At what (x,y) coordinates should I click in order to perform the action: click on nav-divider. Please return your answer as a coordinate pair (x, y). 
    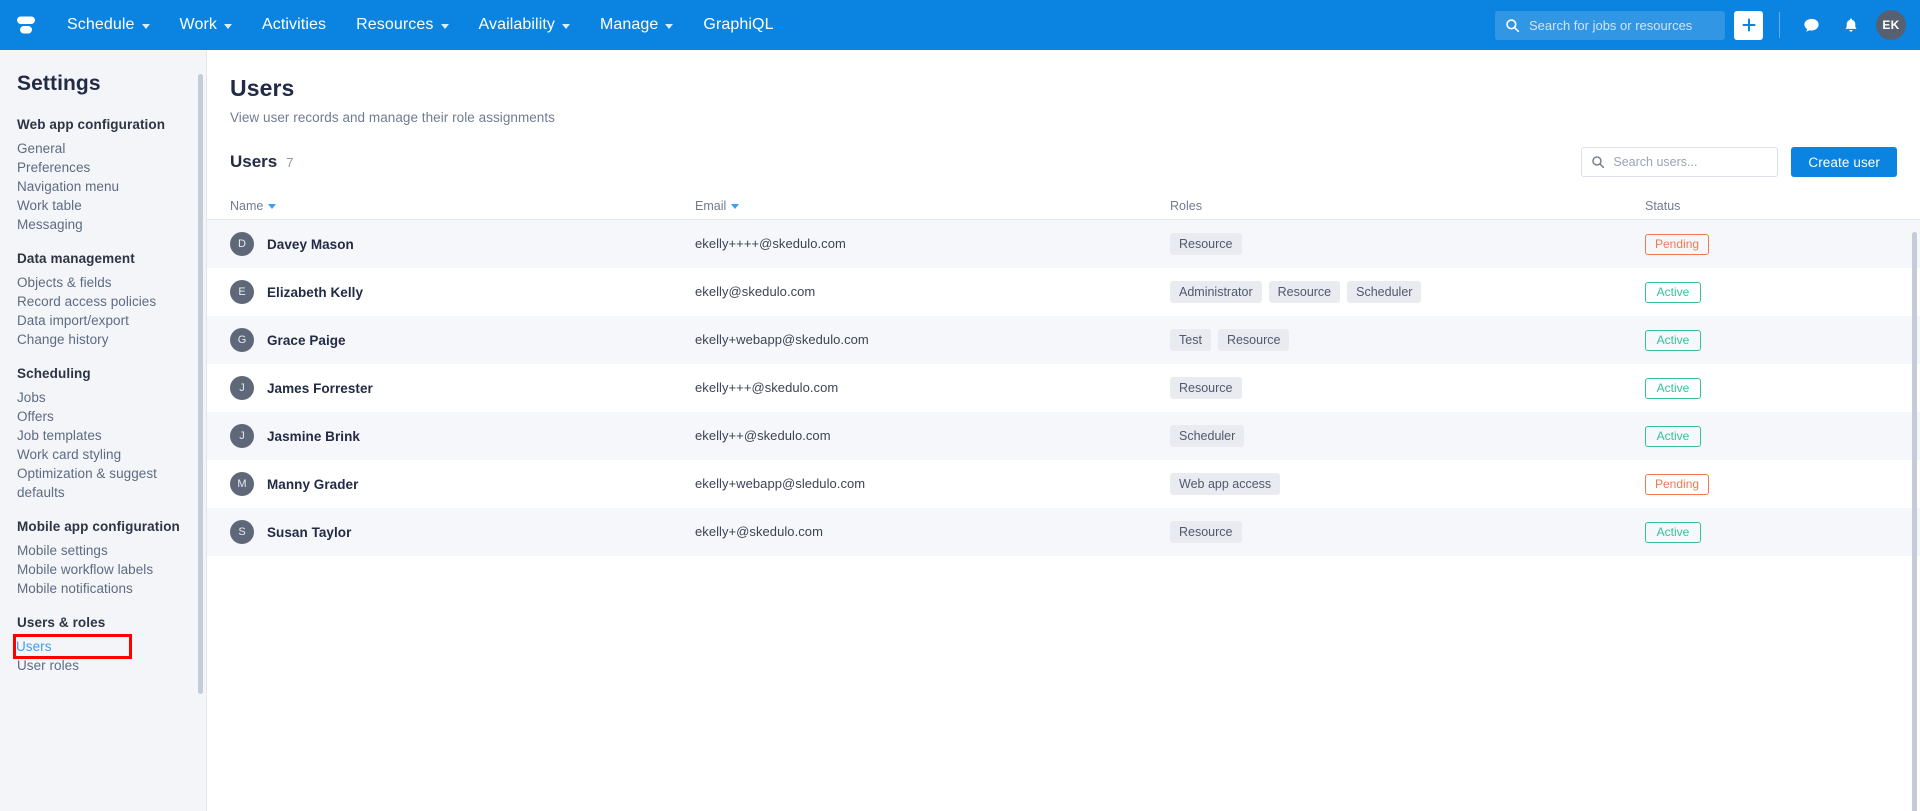
    Looking at the image, I should click on (1779, 25).